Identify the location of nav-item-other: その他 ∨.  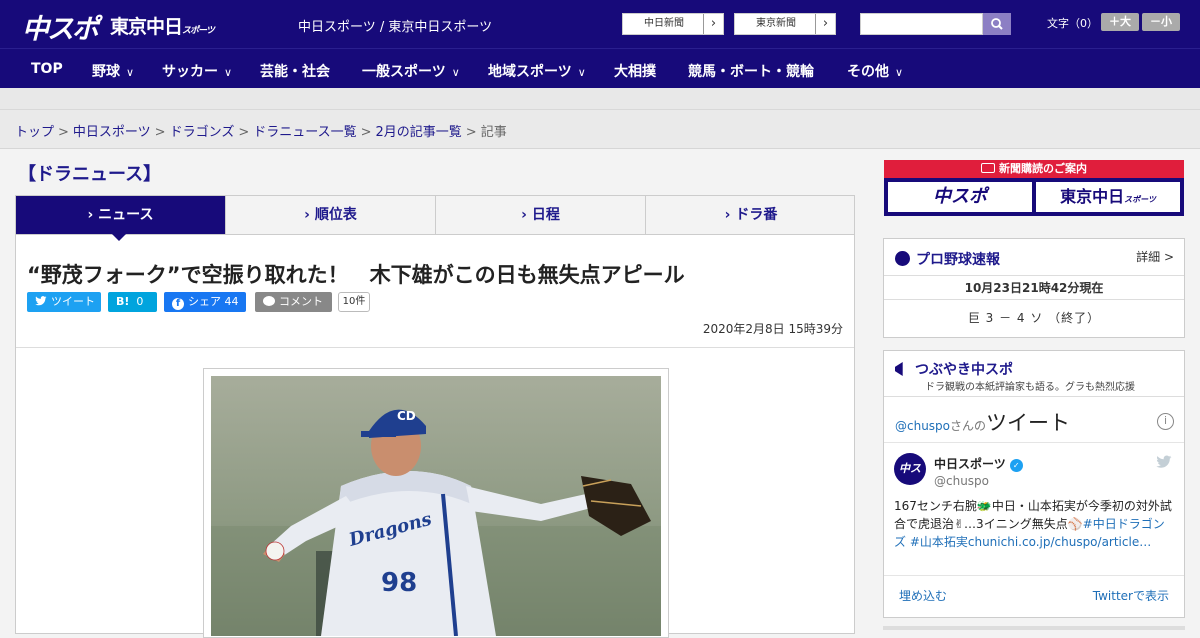
(875, 71).